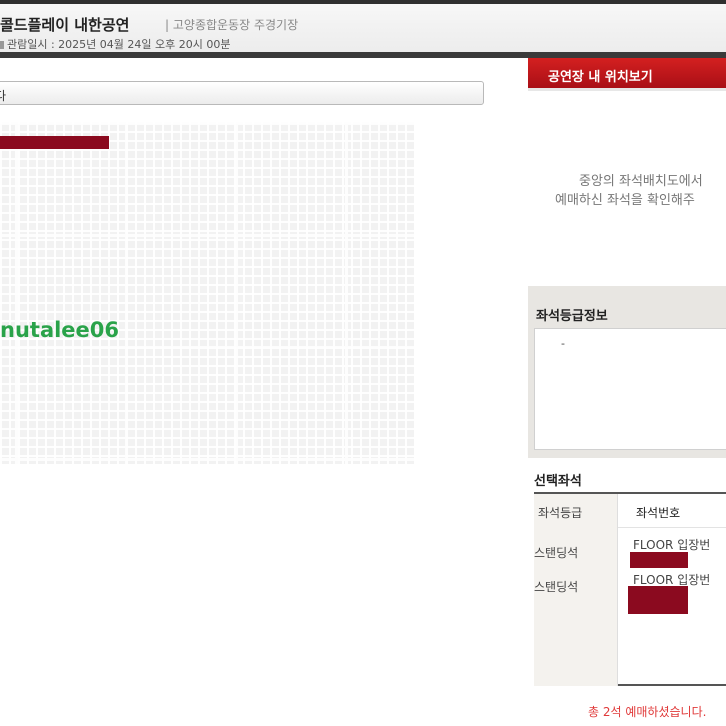  Describe the element at coordinates (641, 181) in the screenshot. I see `info-line-1: 중앙의 좌석배치도에서` at that location.